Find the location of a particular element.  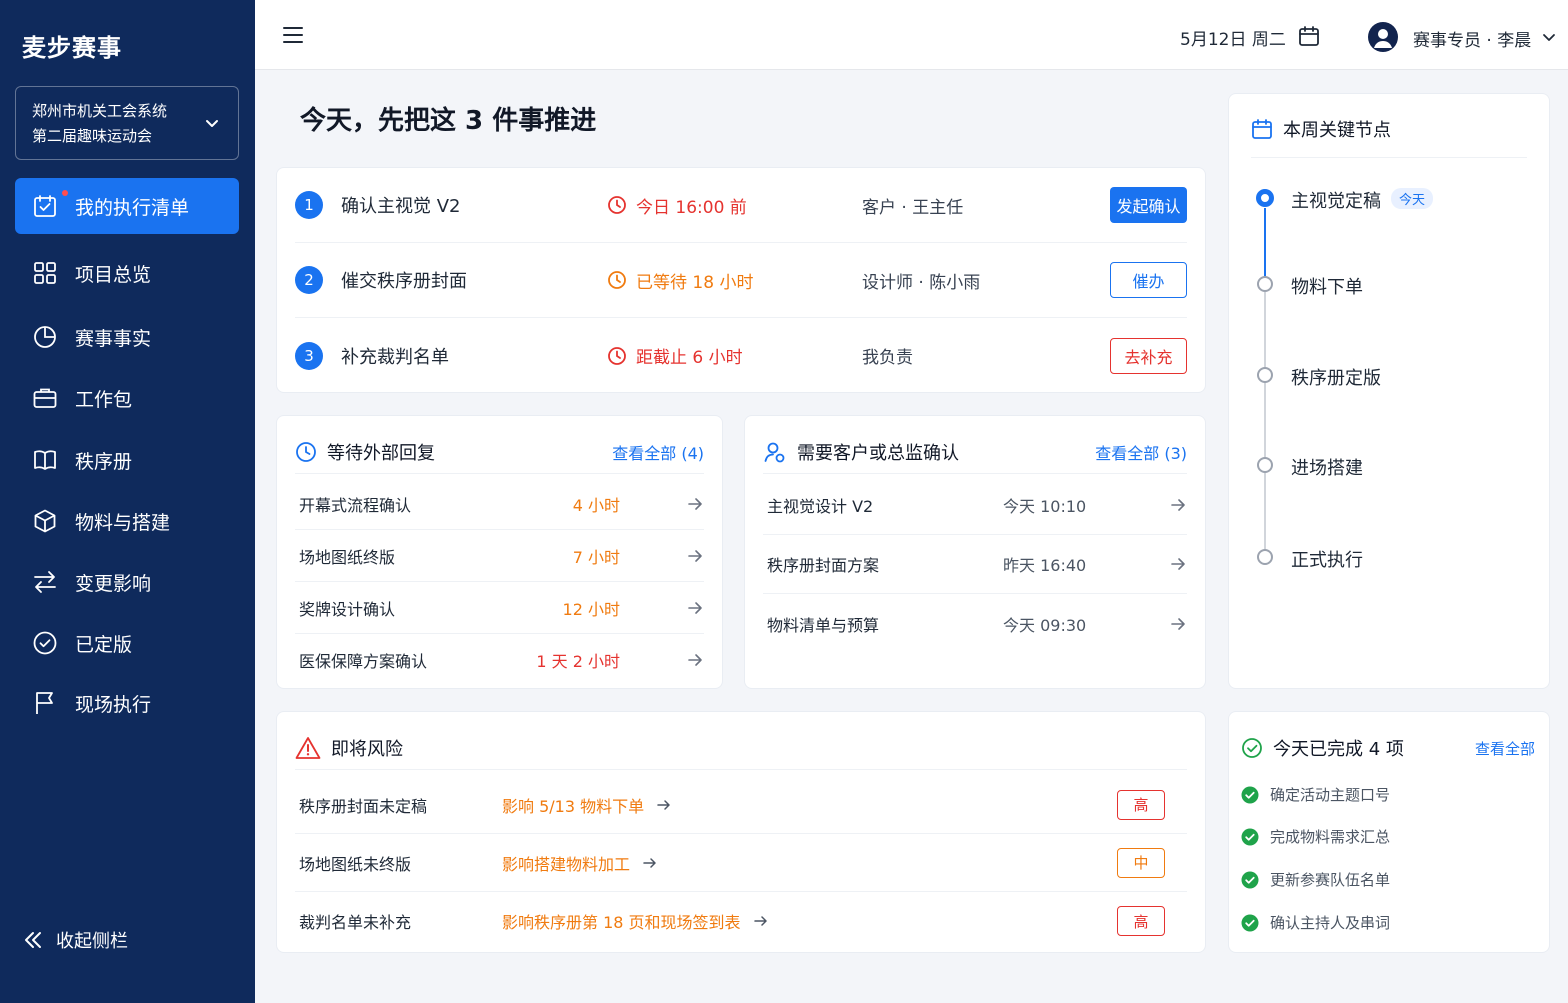

card-title: 即将风险 is located at coordinates (367, 749).